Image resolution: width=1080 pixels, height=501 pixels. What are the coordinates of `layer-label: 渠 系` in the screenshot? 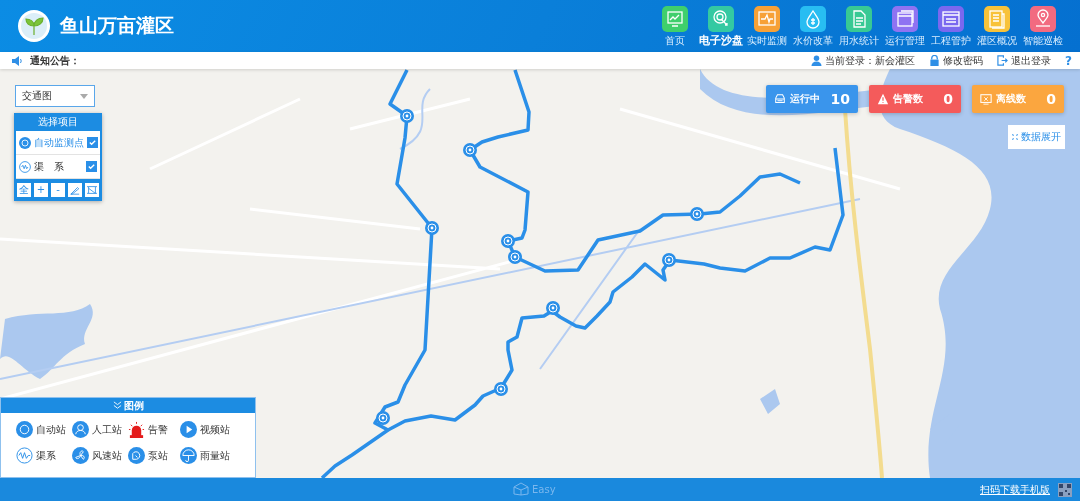 It's located at (49, 166).